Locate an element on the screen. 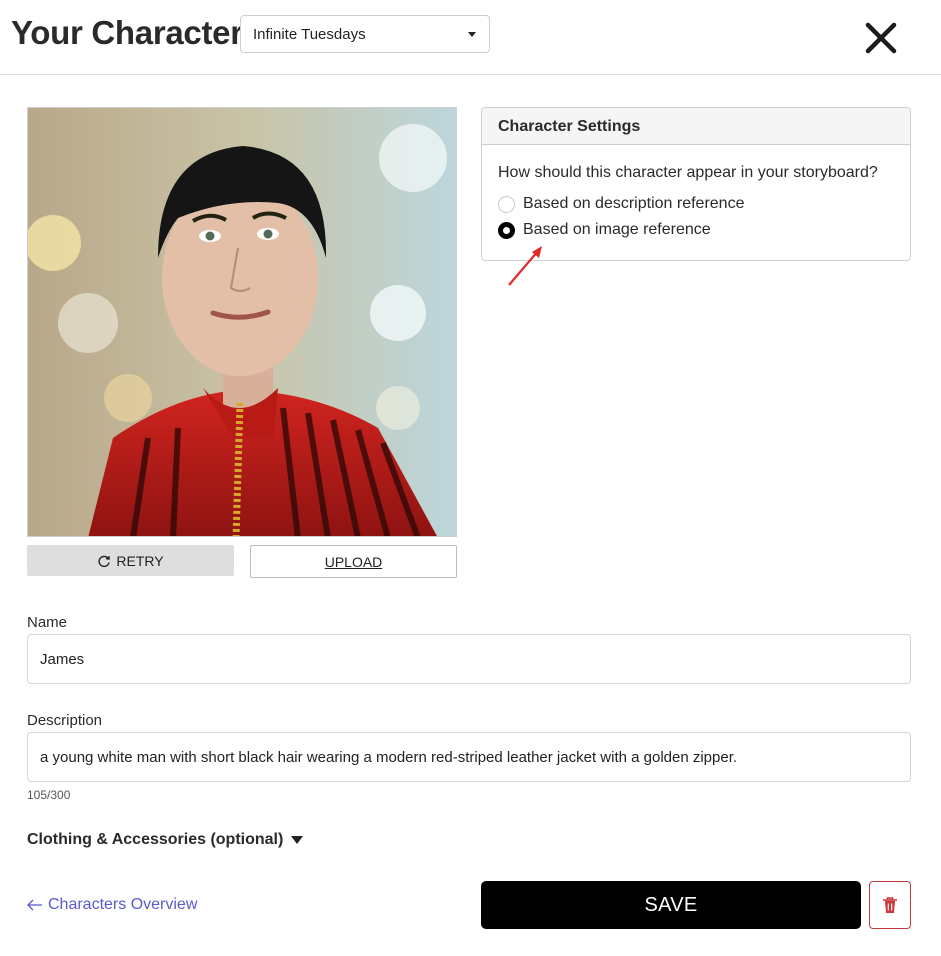 Image resolution: width=941 pixels, height=956 pixels. retry-button: RETRY is located at coordinates (130, 560).